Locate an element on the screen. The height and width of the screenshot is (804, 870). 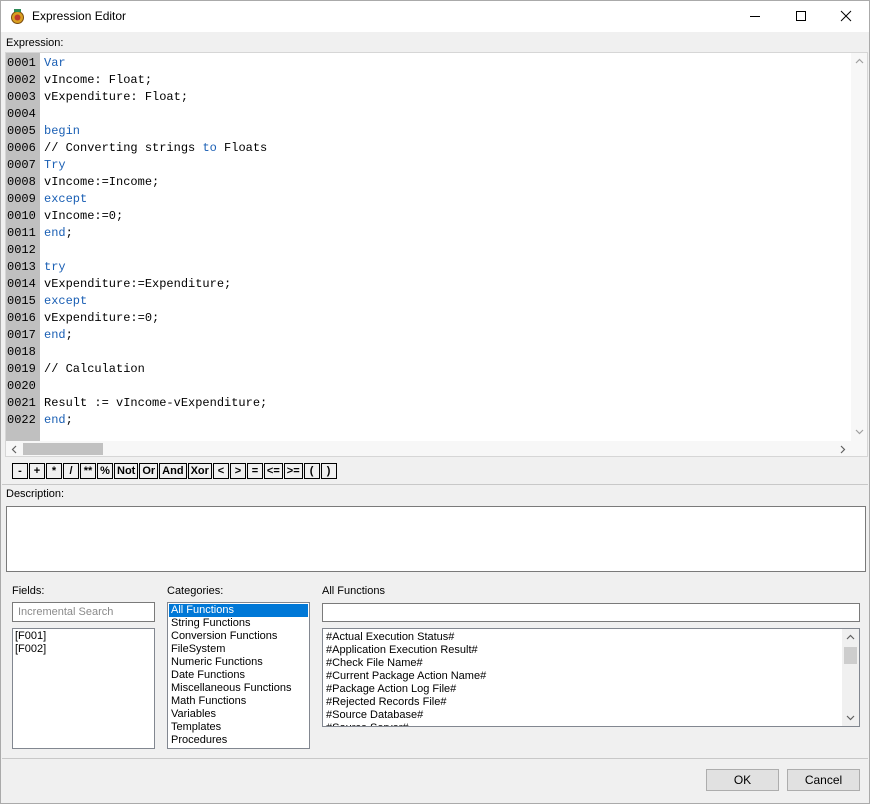
cancel-button: Cancel is located at coordinates (823, 780).